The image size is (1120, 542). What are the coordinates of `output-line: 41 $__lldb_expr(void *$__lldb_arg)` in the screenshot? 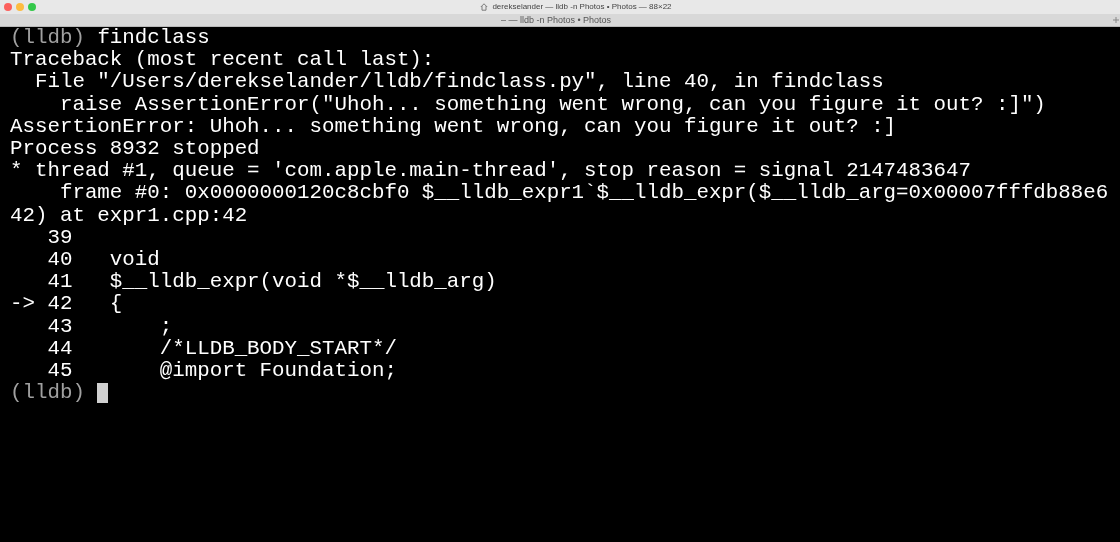 It's located at (271, 282).